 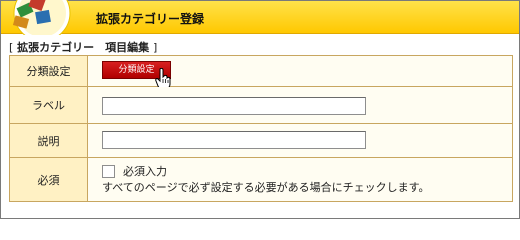 I want to click on required-field-label: 必須, so click(x=48, y=179).